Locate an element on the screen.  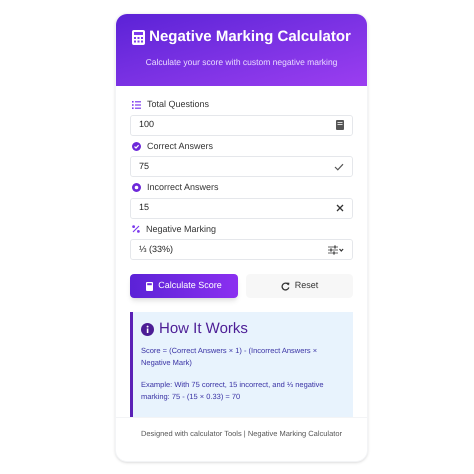
close-icon is located at coordinates (340, 208).